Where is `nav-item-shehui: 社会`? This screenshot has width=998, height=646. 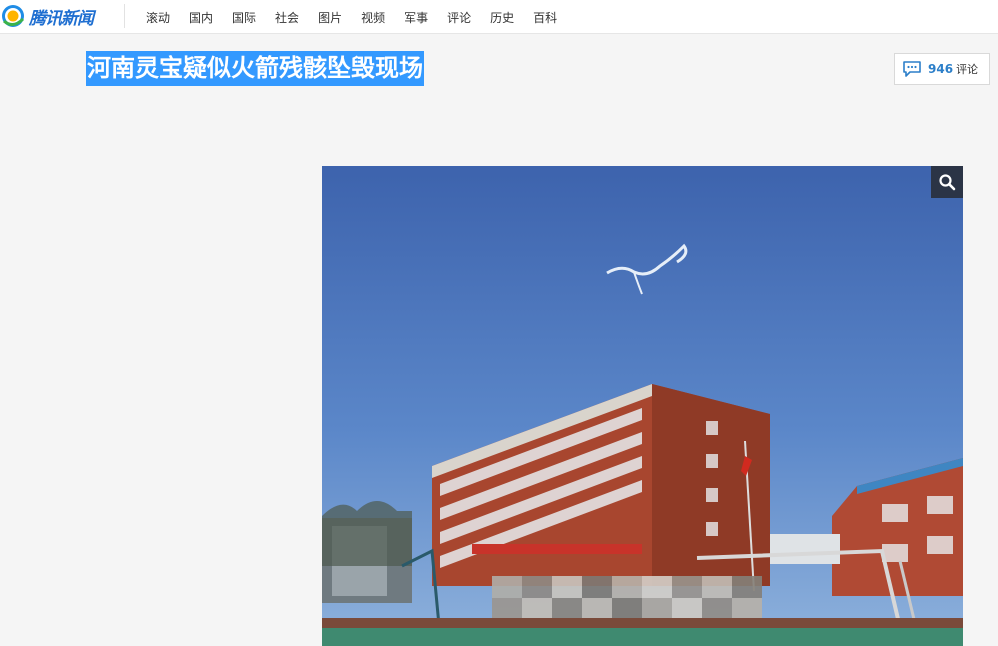
nav-item-shehui: 社会 is located at coordinates (287, 17).